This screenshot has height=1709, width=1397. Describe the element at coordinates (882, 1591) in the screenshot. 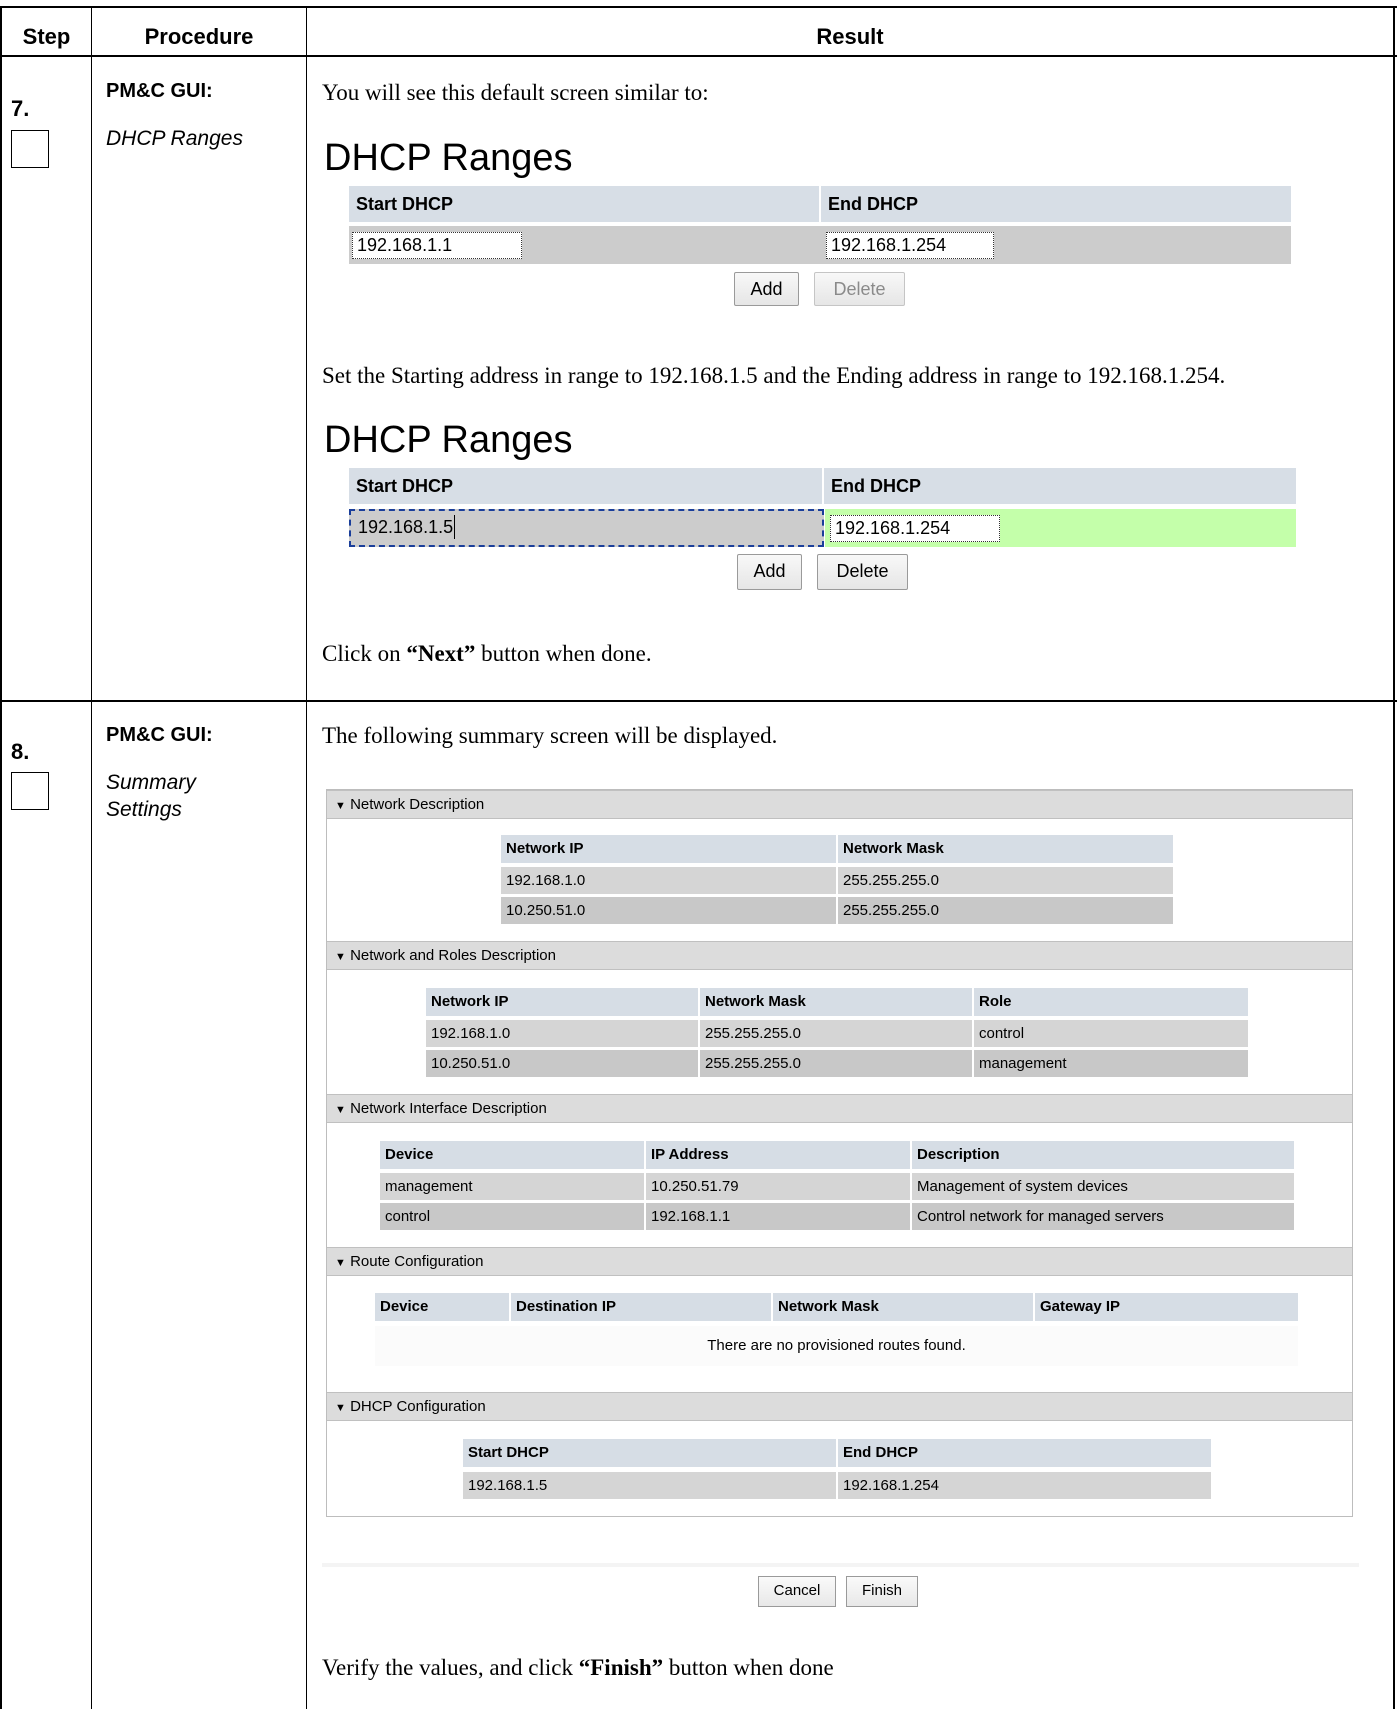

I see `finish-button: Finish` at that location.